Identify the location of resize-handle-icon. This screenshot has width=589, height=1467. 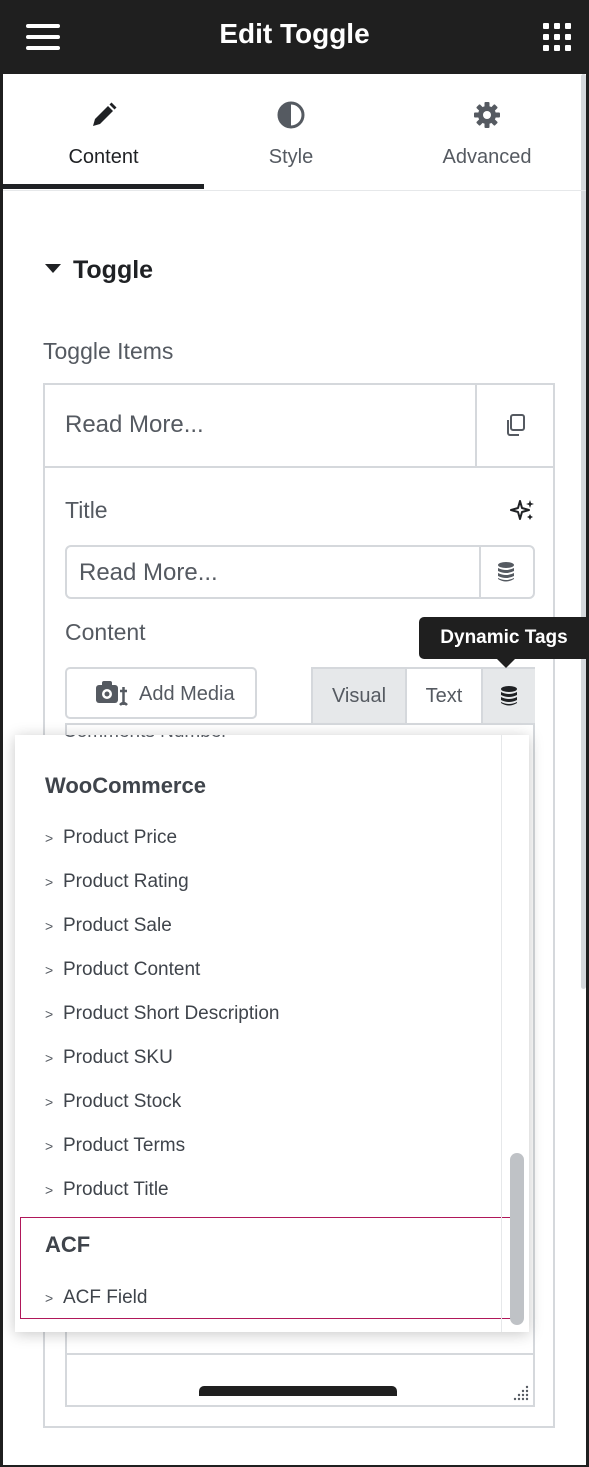
(521, 1393).